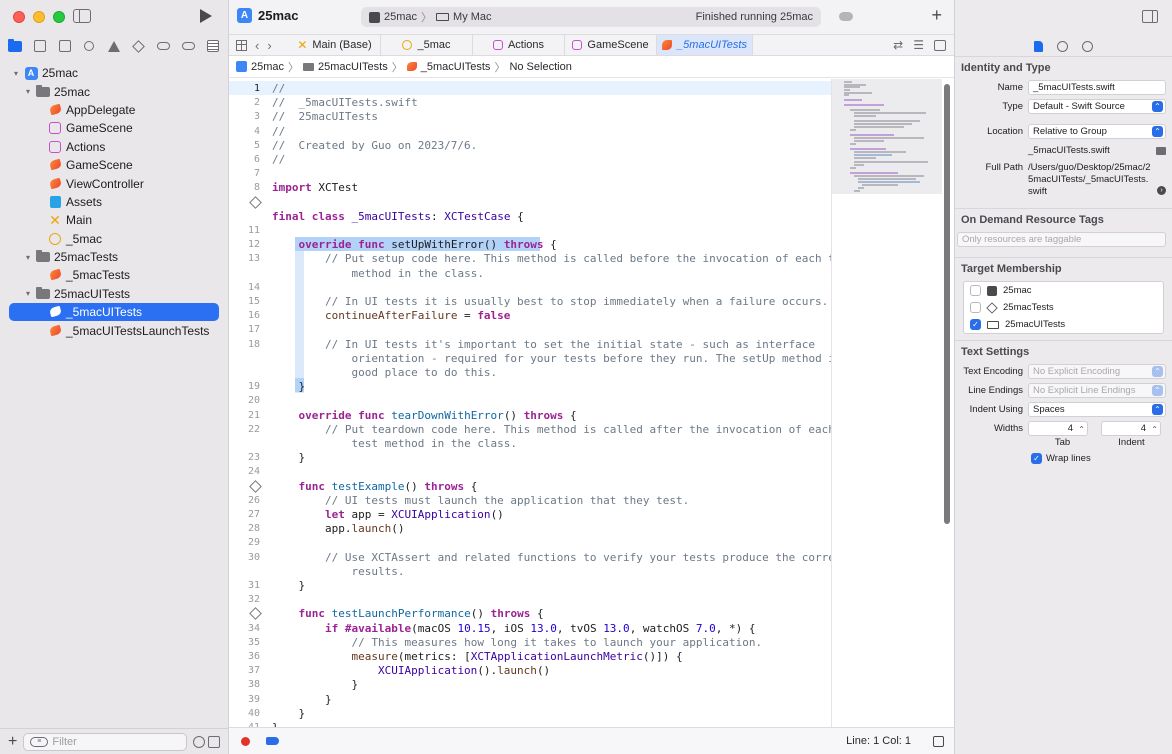 The width and height of the screenshot is (1172, 754). Describe the element at coordinates (114, 275) in the screenshot. I see `tree-item: _5macTests` at that location.